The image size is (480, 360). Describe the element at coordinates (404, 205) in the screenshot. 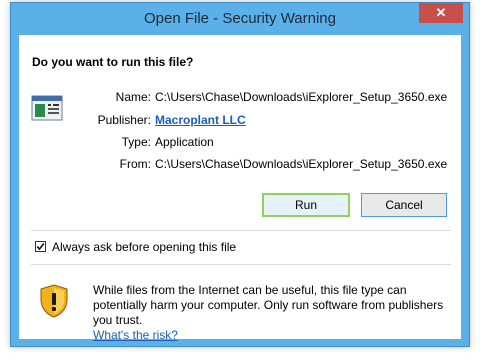

I see `cancel-button: Cancel` at that location.